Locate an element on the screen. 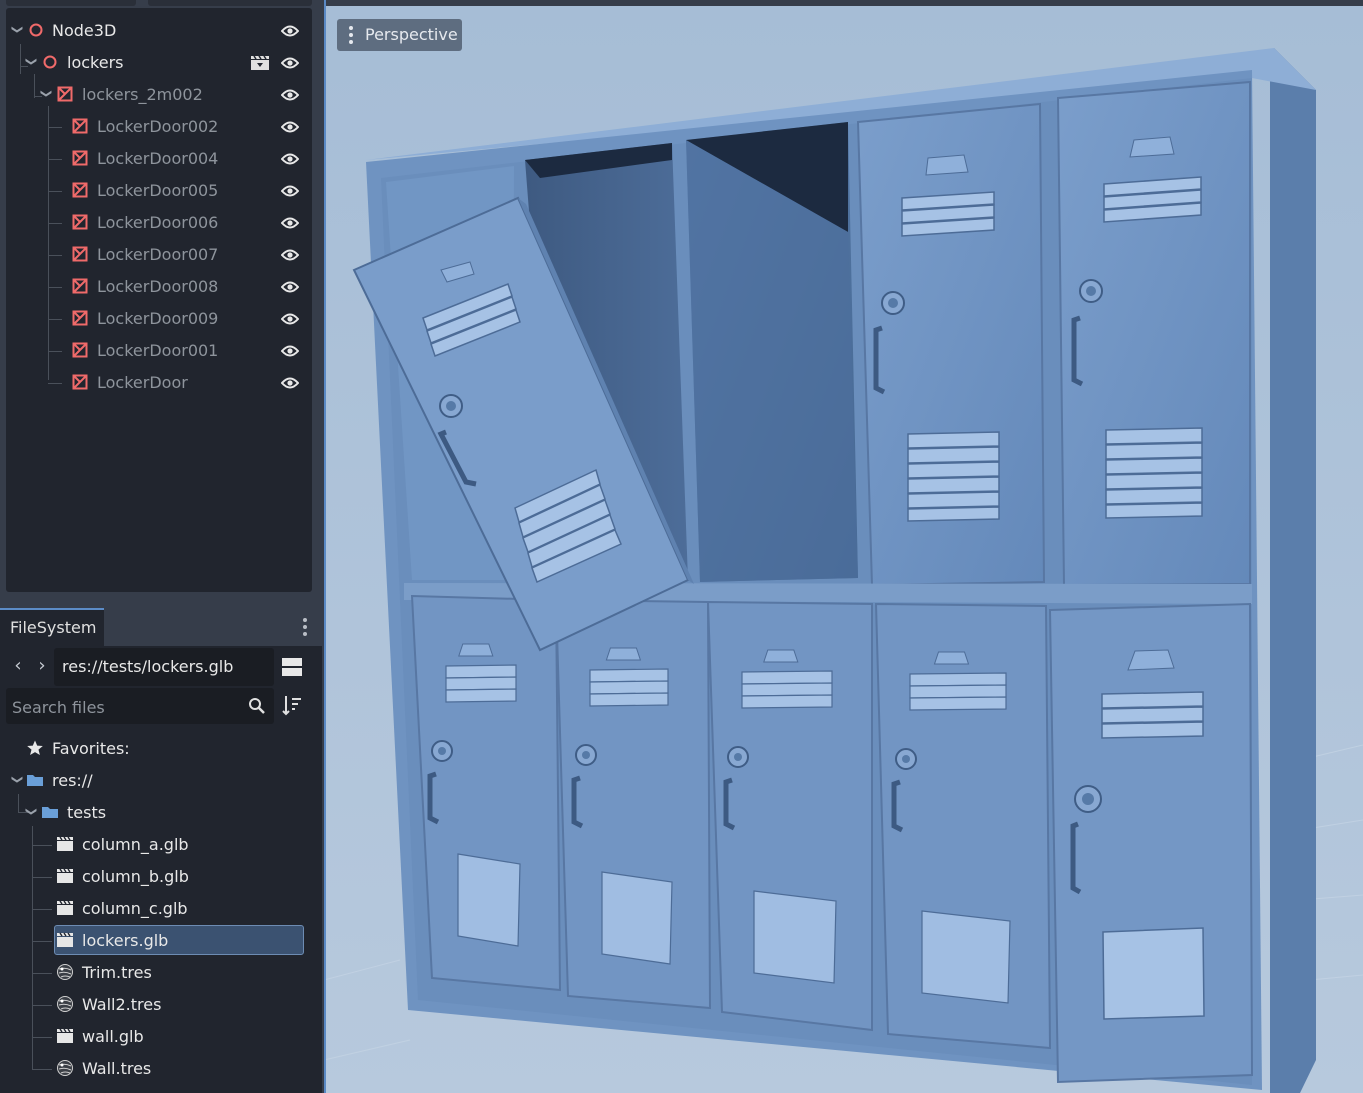 This screenshot has height=1093, width=1363. tree-item-locker-door: LockerDoor009 is located at coordinates (159, 319).